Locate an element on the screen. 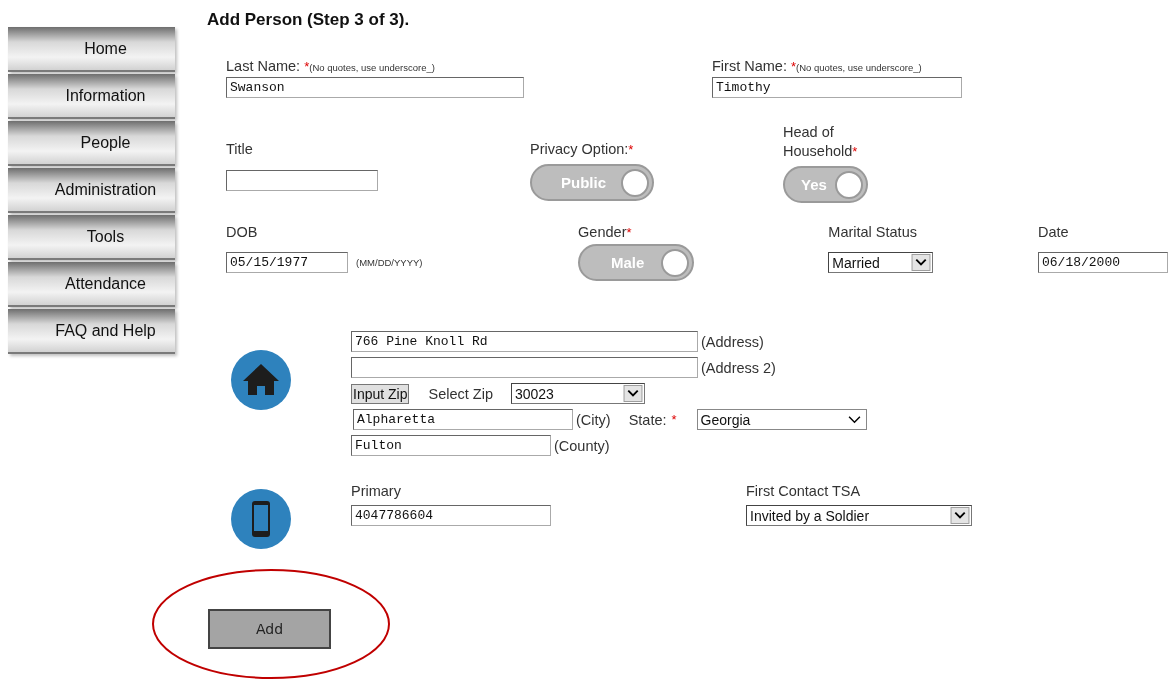  field-label: Date is located at coordinates (1053, 232).